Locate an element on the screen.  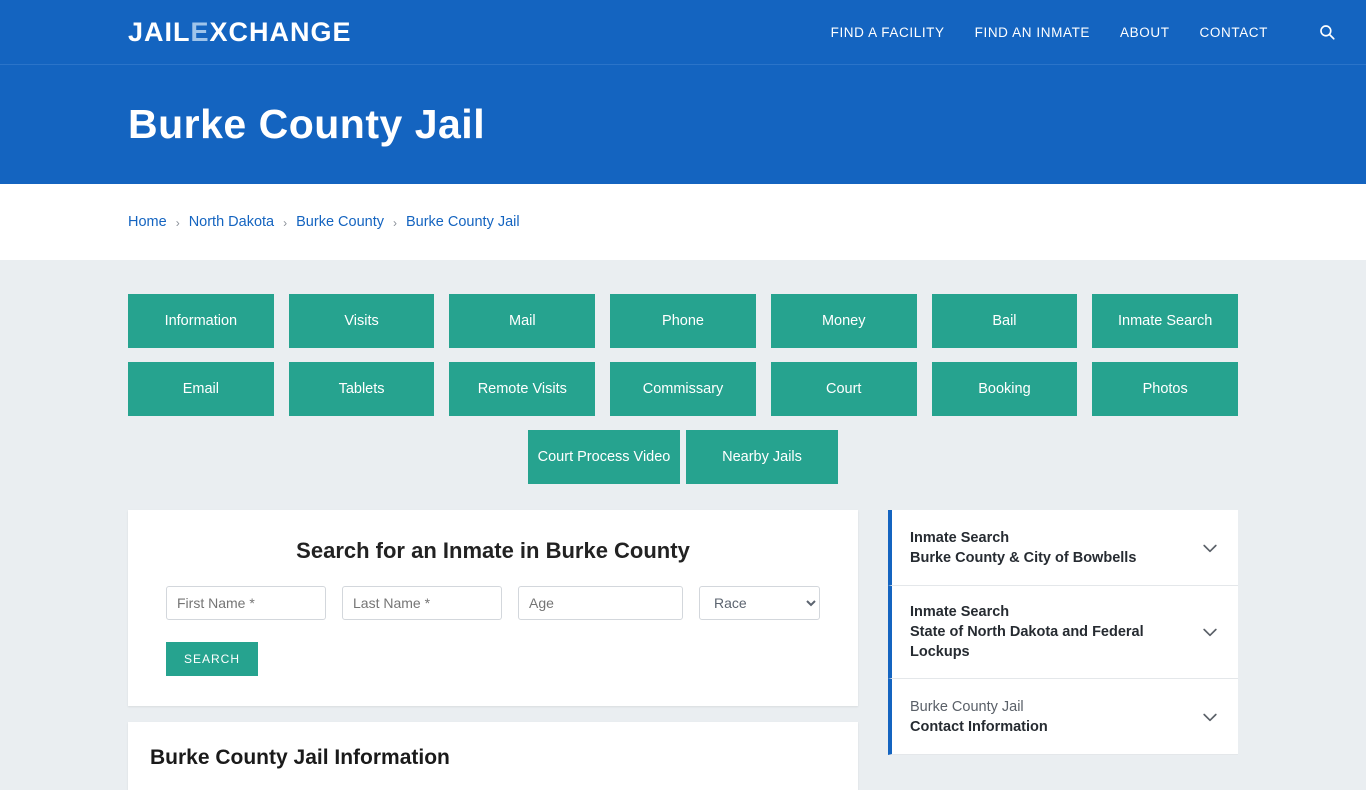
breadcrumb-item-home: Home is located at coordinates (147, 222).